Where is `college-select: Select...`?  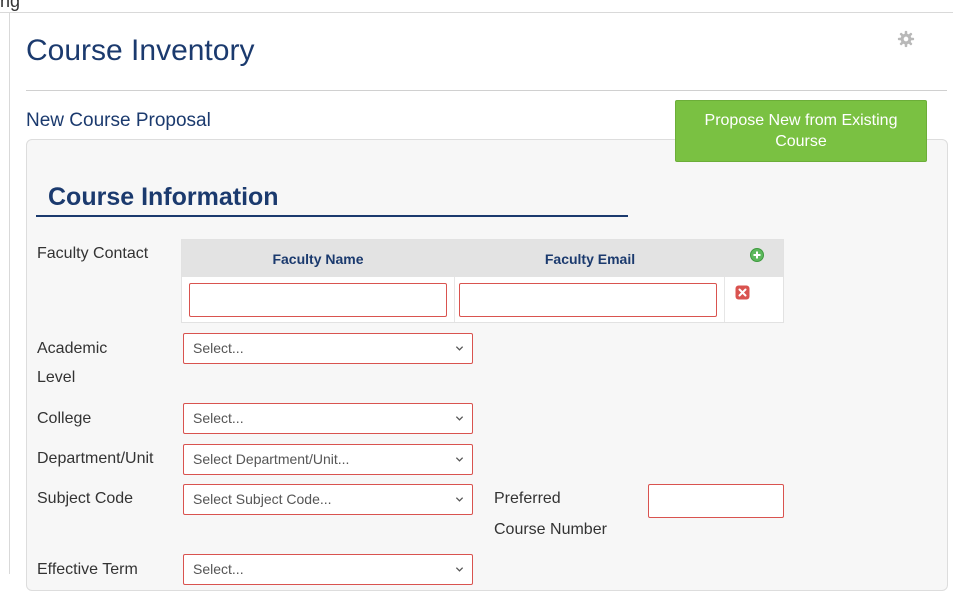 college-select: Select... is located at coordinates (328, 418).